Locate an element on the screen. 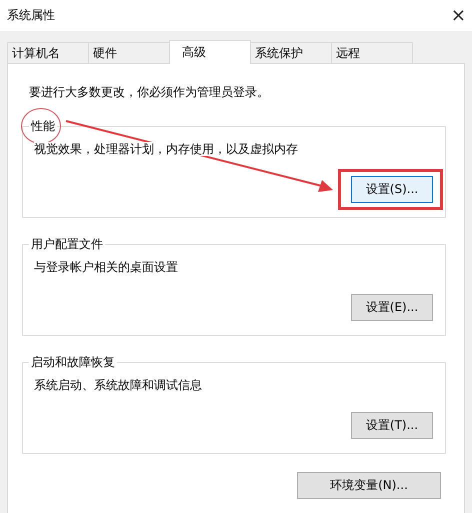  tab: 远程 is located at coordinates (372, 52).